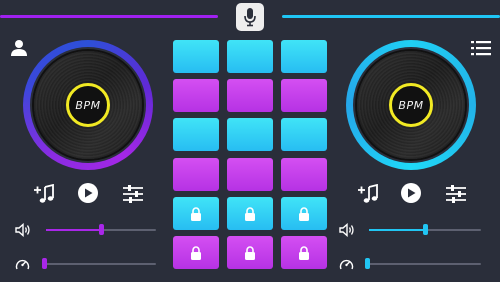 This screenshot has width=500, height=282. I want to click on left-pitch-knob, so click(44, 263).